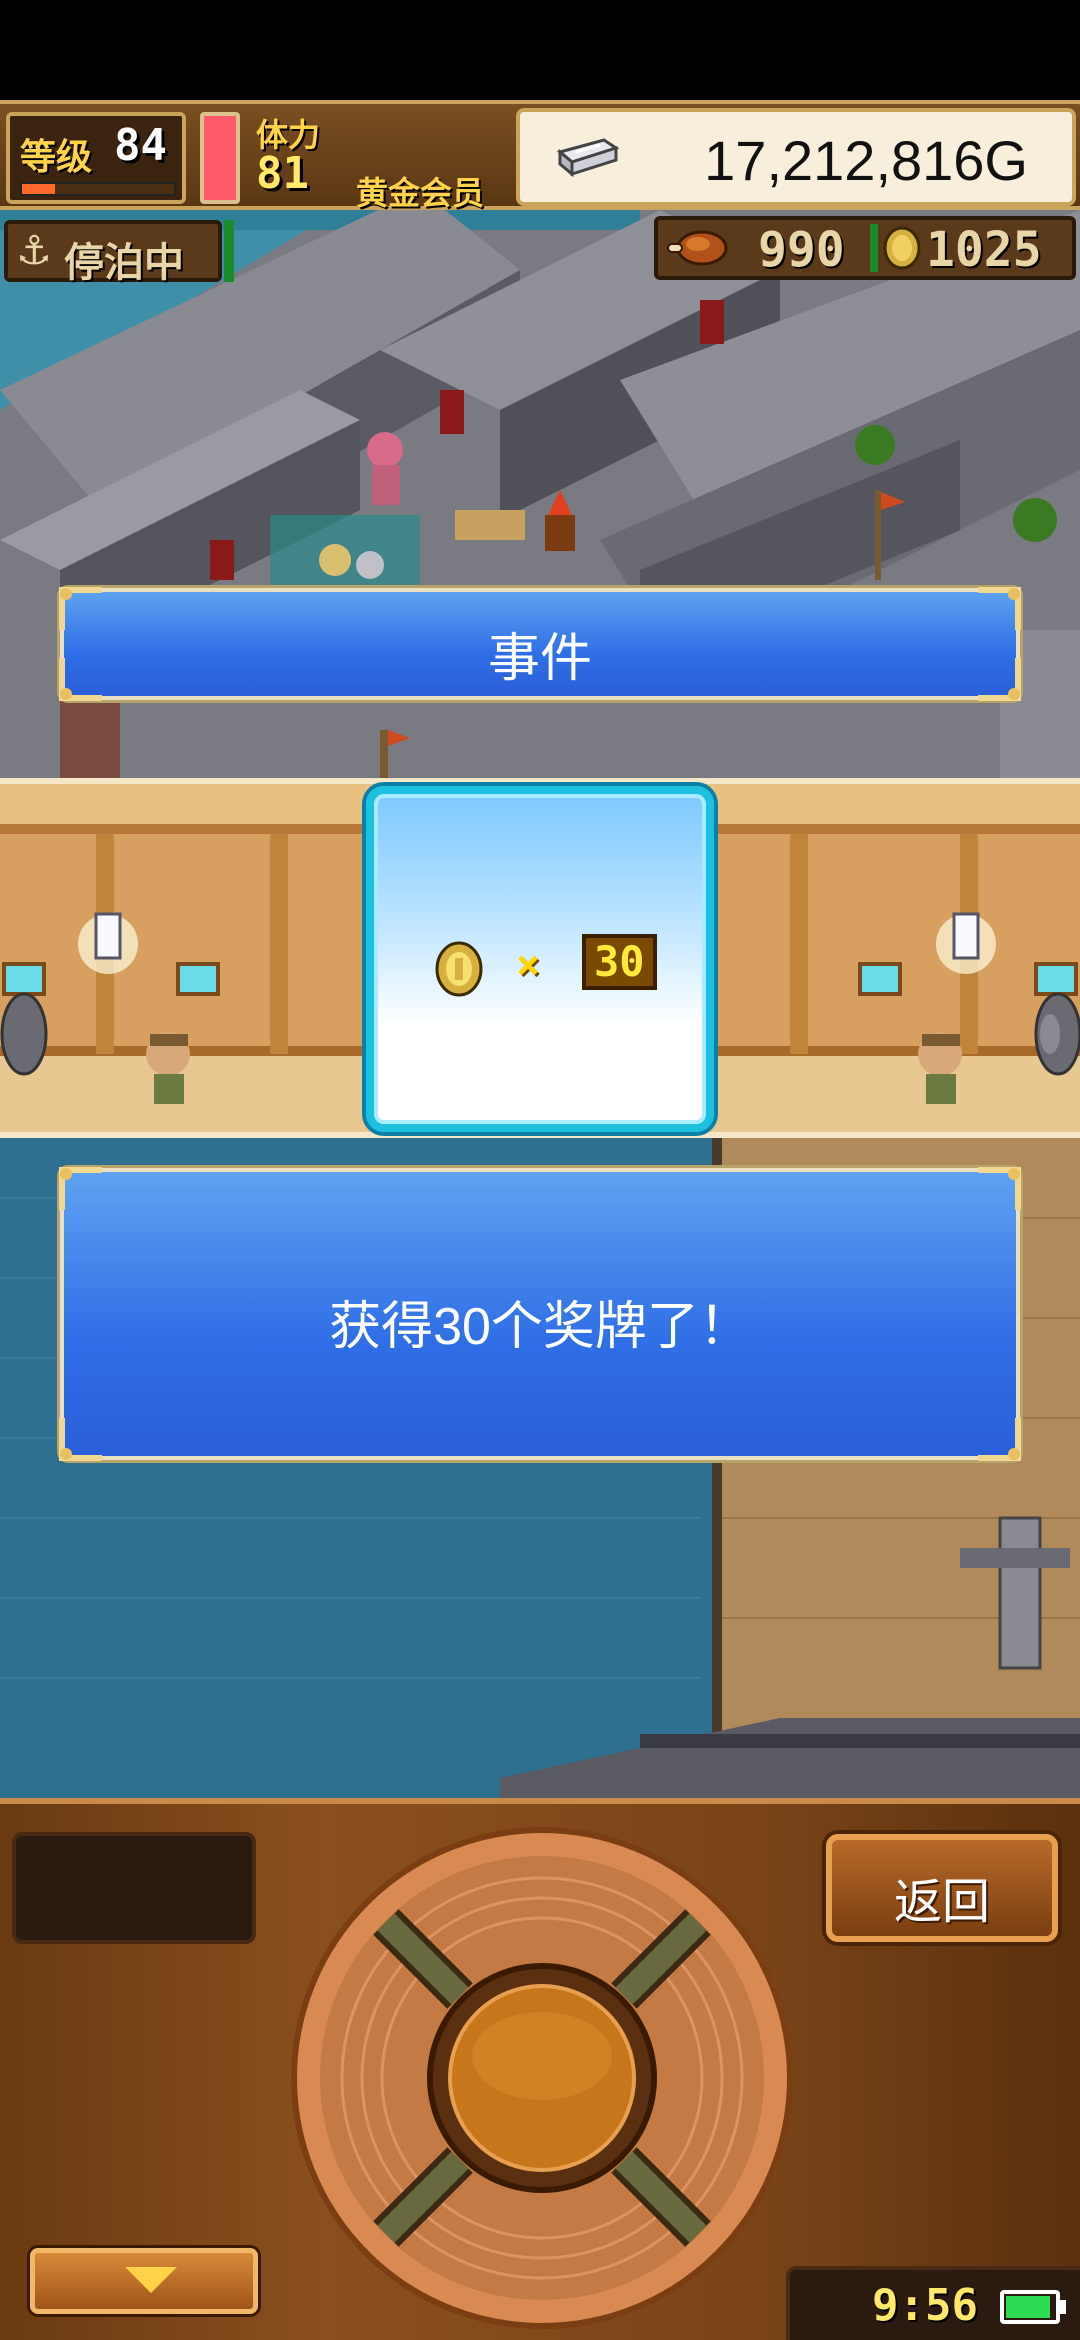 The height and width of the screenshot is (2340, 1080). I want to click on level-box: 等级 84, so click(96, 158).